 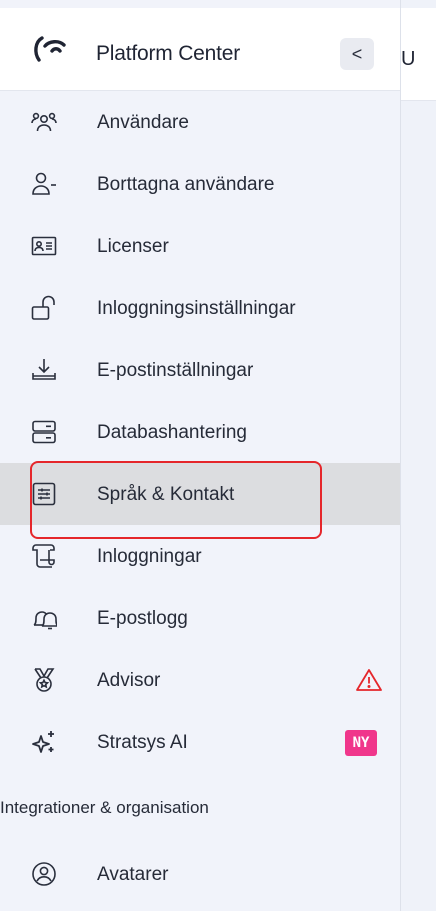 I want to click on sidebar-item-label: Inloggningar, so click(x=149, y=556).